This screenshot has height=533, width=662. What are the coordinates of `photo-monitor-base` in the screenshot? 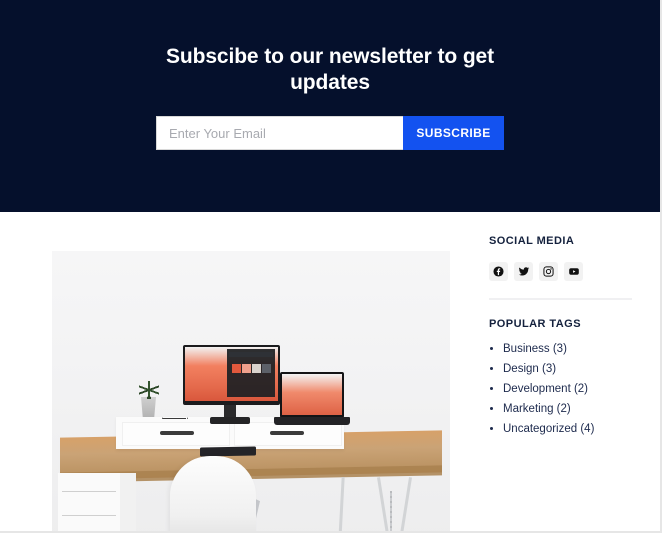 It's located at (230, 420).